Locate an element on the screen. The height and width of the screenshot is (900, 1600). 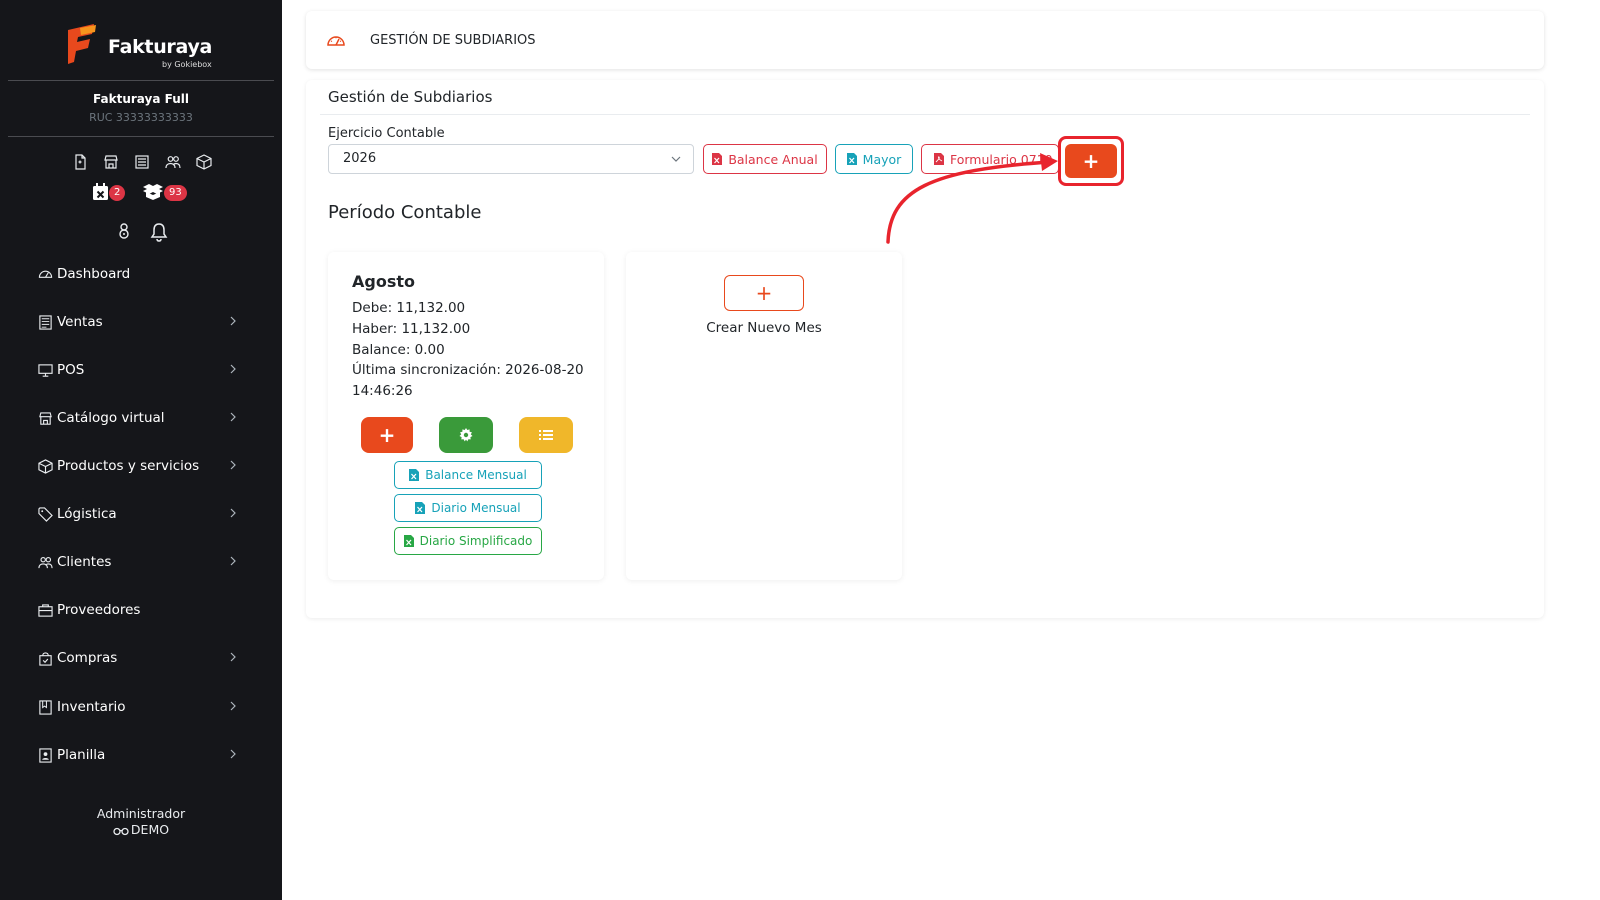
nav-planilla: Planilla is located at coordinates (143, 755).